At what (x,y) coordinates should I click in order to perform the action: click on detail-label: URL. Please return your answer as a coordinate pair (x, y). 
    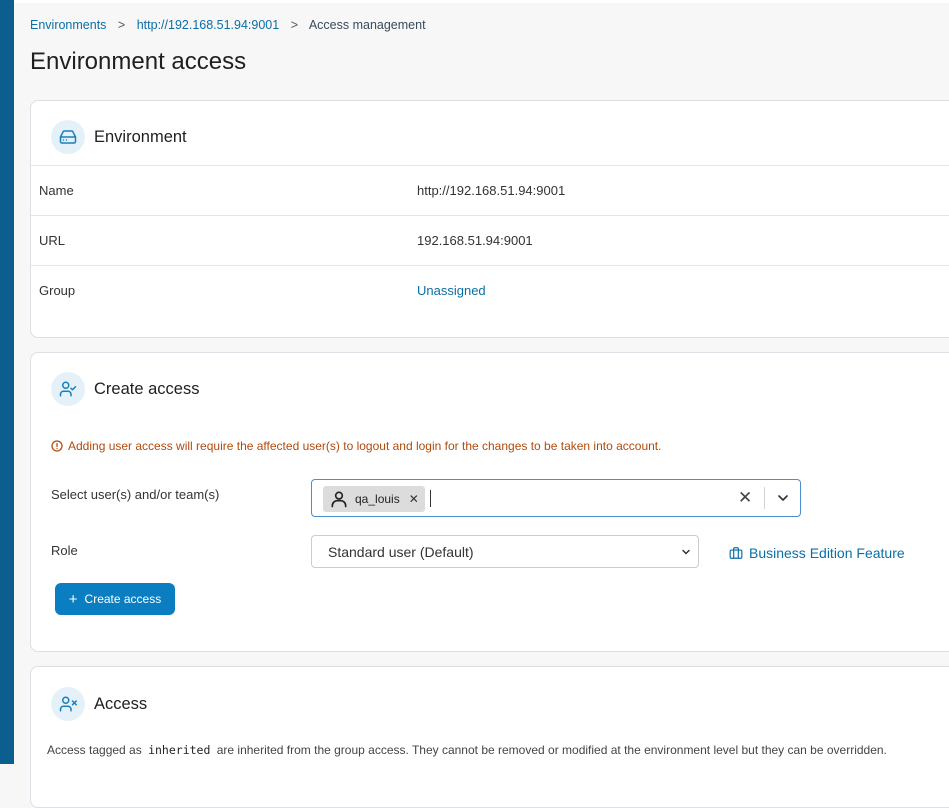
    Looking at the image, I should click on (52, 240).